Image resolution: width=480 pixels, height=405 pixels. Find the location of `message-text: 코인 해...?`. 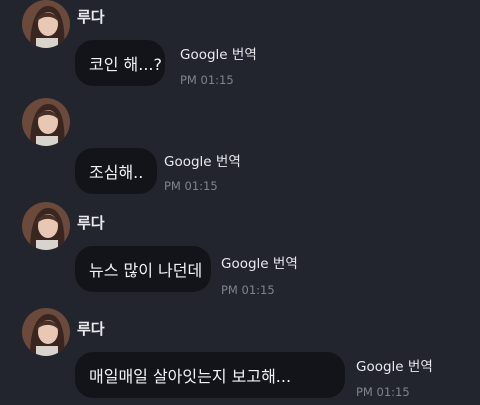

message-text: 코인 해...? is located at coordinates (125, 64).